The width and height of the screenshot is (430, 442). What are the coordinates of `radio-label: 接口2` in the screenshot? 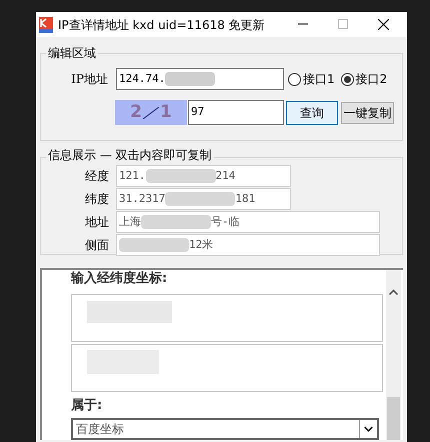 It's located at (372, 79).